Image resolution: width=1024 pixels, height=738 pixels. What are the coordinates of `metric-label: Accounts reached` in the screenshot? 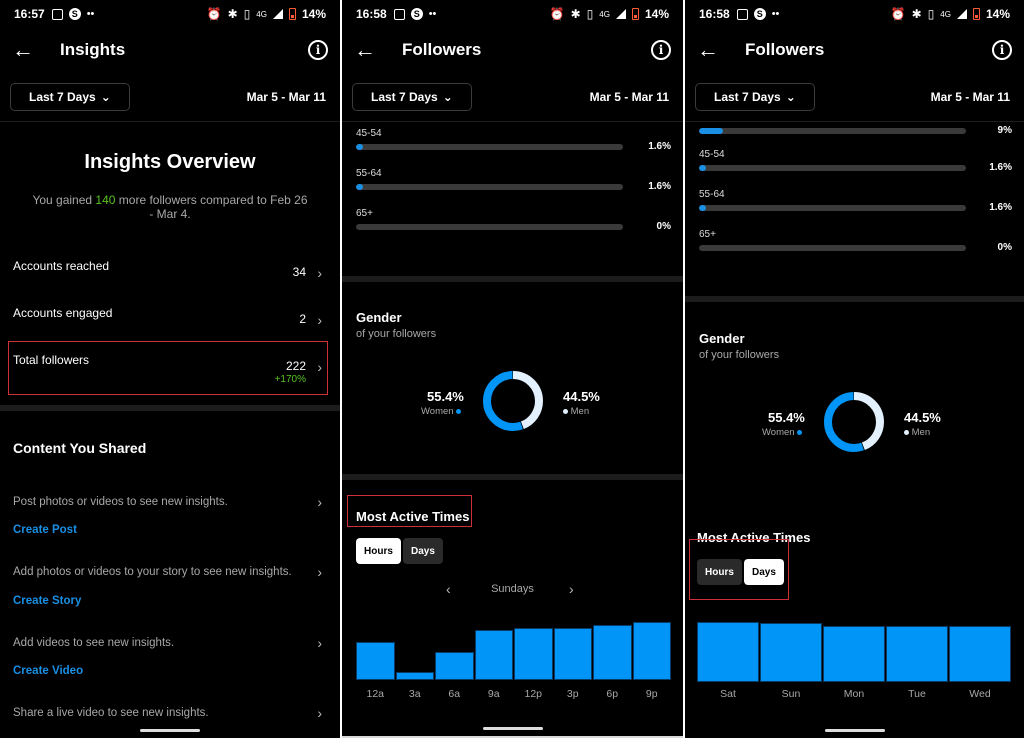 It's located at (61, 266).